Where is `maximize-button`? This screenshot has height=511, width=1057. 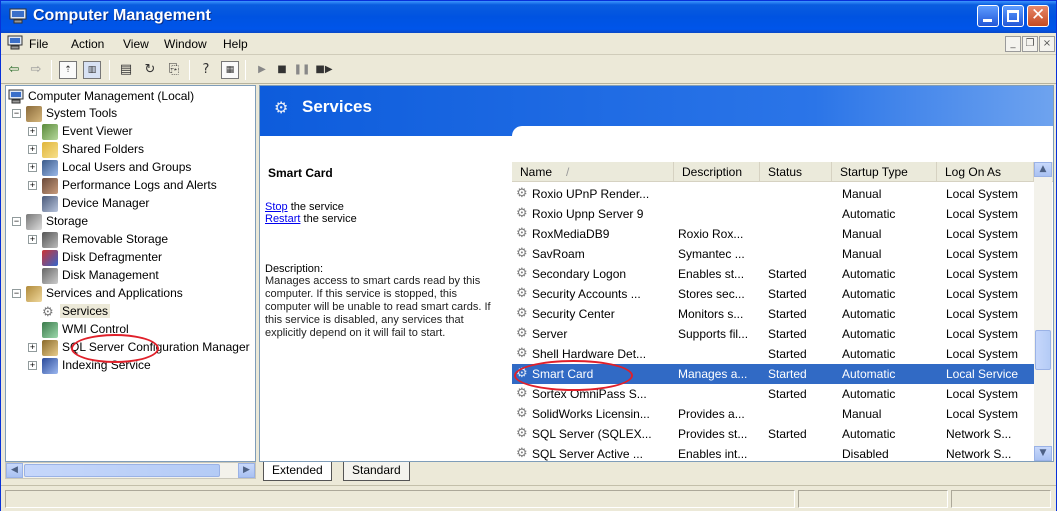 maximize-button is located at coordinates (1013, 16).